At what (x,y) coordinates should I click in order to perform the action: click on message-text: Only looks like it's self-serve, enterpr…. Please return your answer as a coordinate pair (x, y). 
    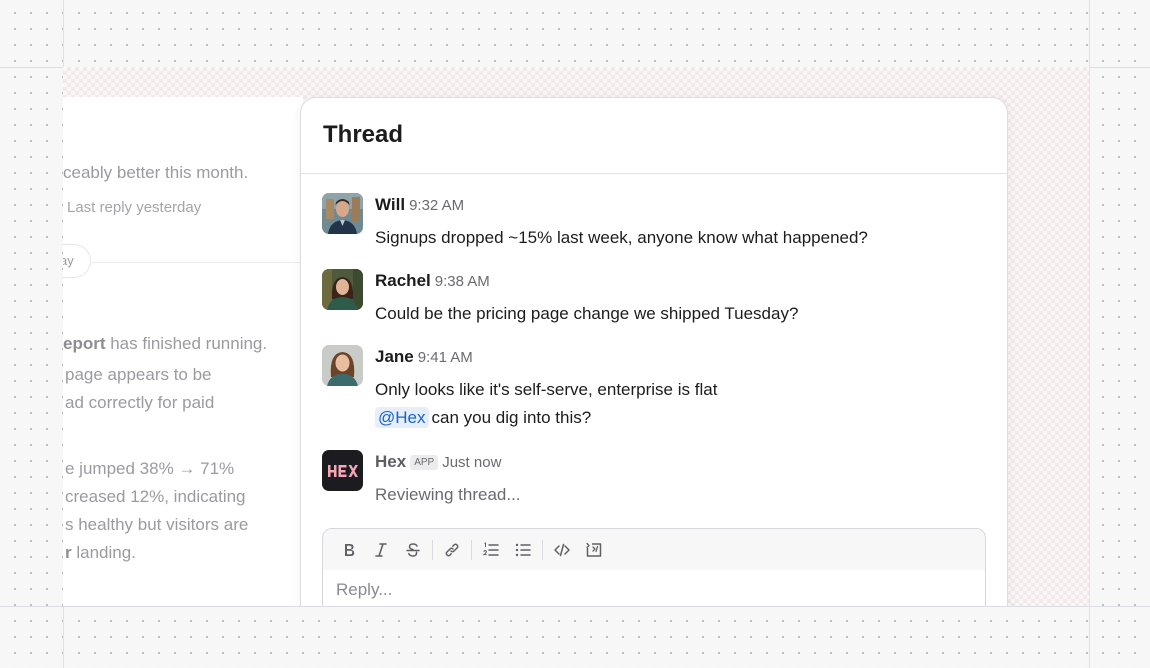
    Looking at the image, I should click on (546, 404).